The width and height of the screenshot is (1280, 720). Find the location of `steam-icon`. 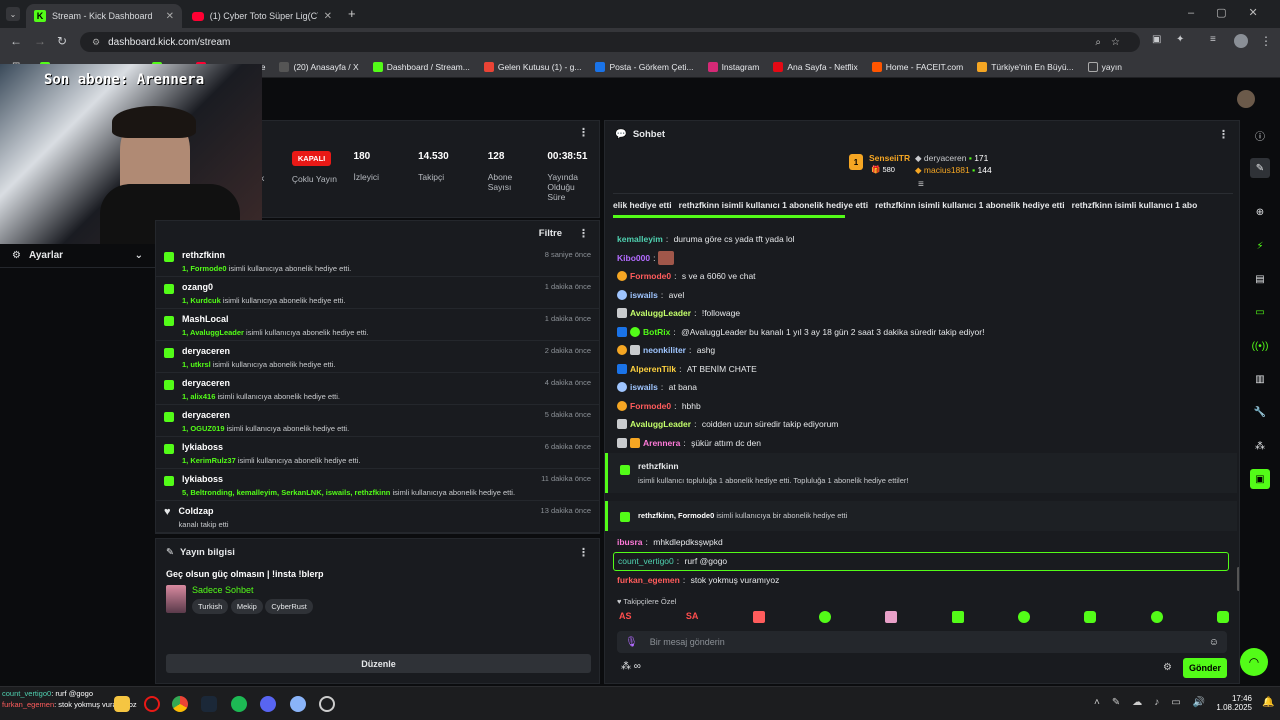

steam-icon is located at coordinates (209, 704).